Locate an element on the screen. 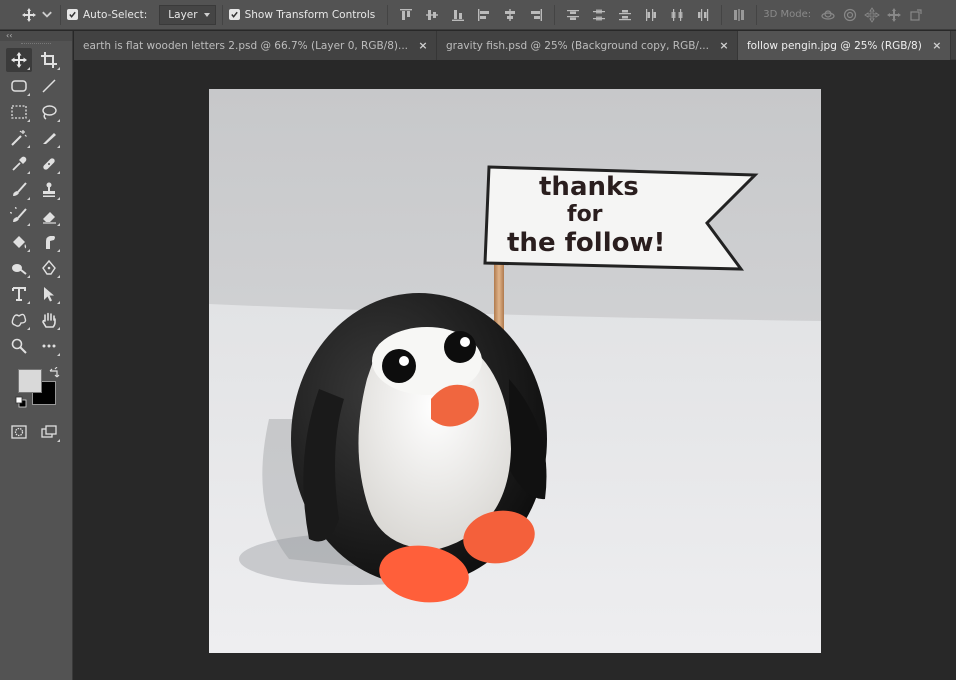  distribute-vertical-centers-icon is located at coordinates (599, 15).